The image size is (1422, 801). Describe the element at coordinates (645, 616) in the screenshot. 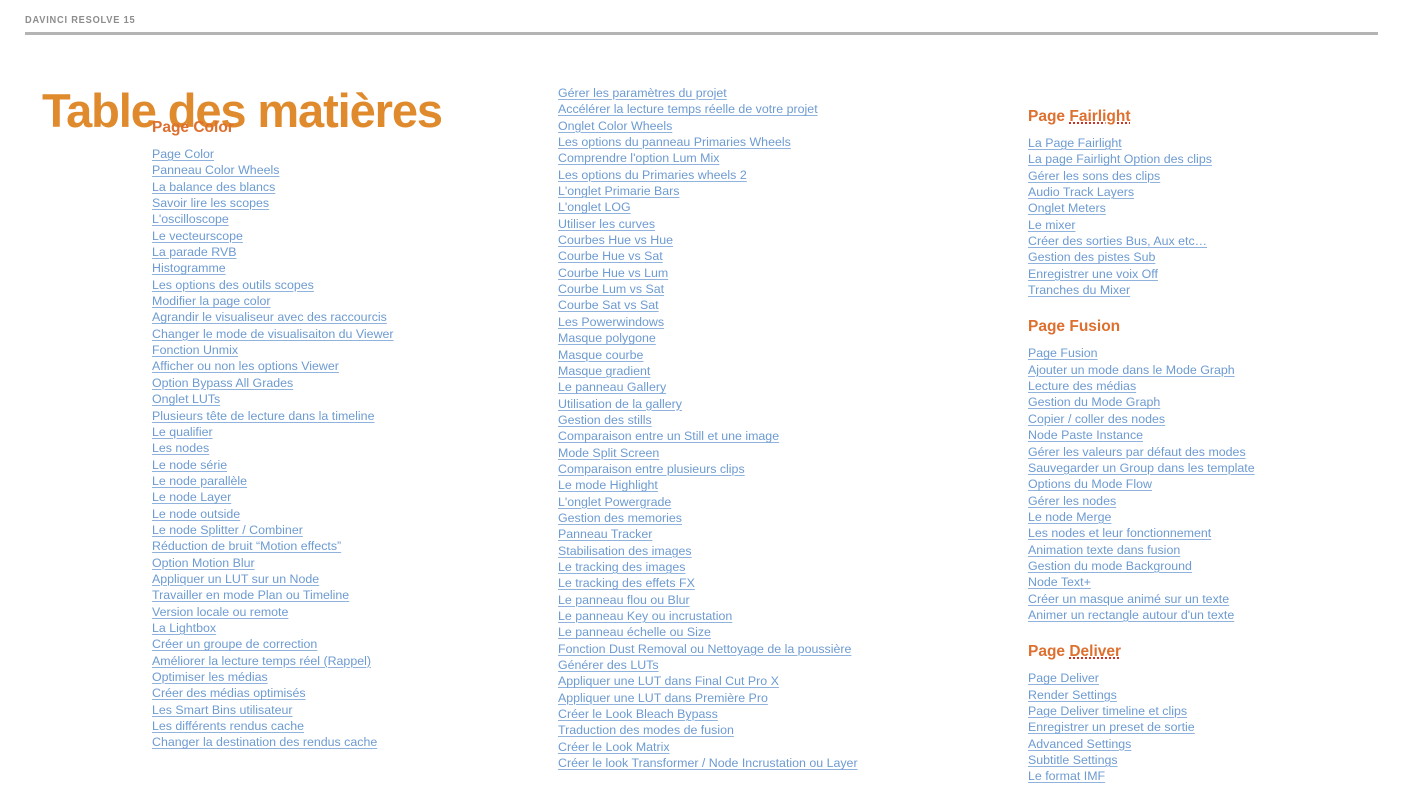

I see `toc-link-le-panneau-key-ou-incrustation: Le panneau Key ou incrustation` at that location.